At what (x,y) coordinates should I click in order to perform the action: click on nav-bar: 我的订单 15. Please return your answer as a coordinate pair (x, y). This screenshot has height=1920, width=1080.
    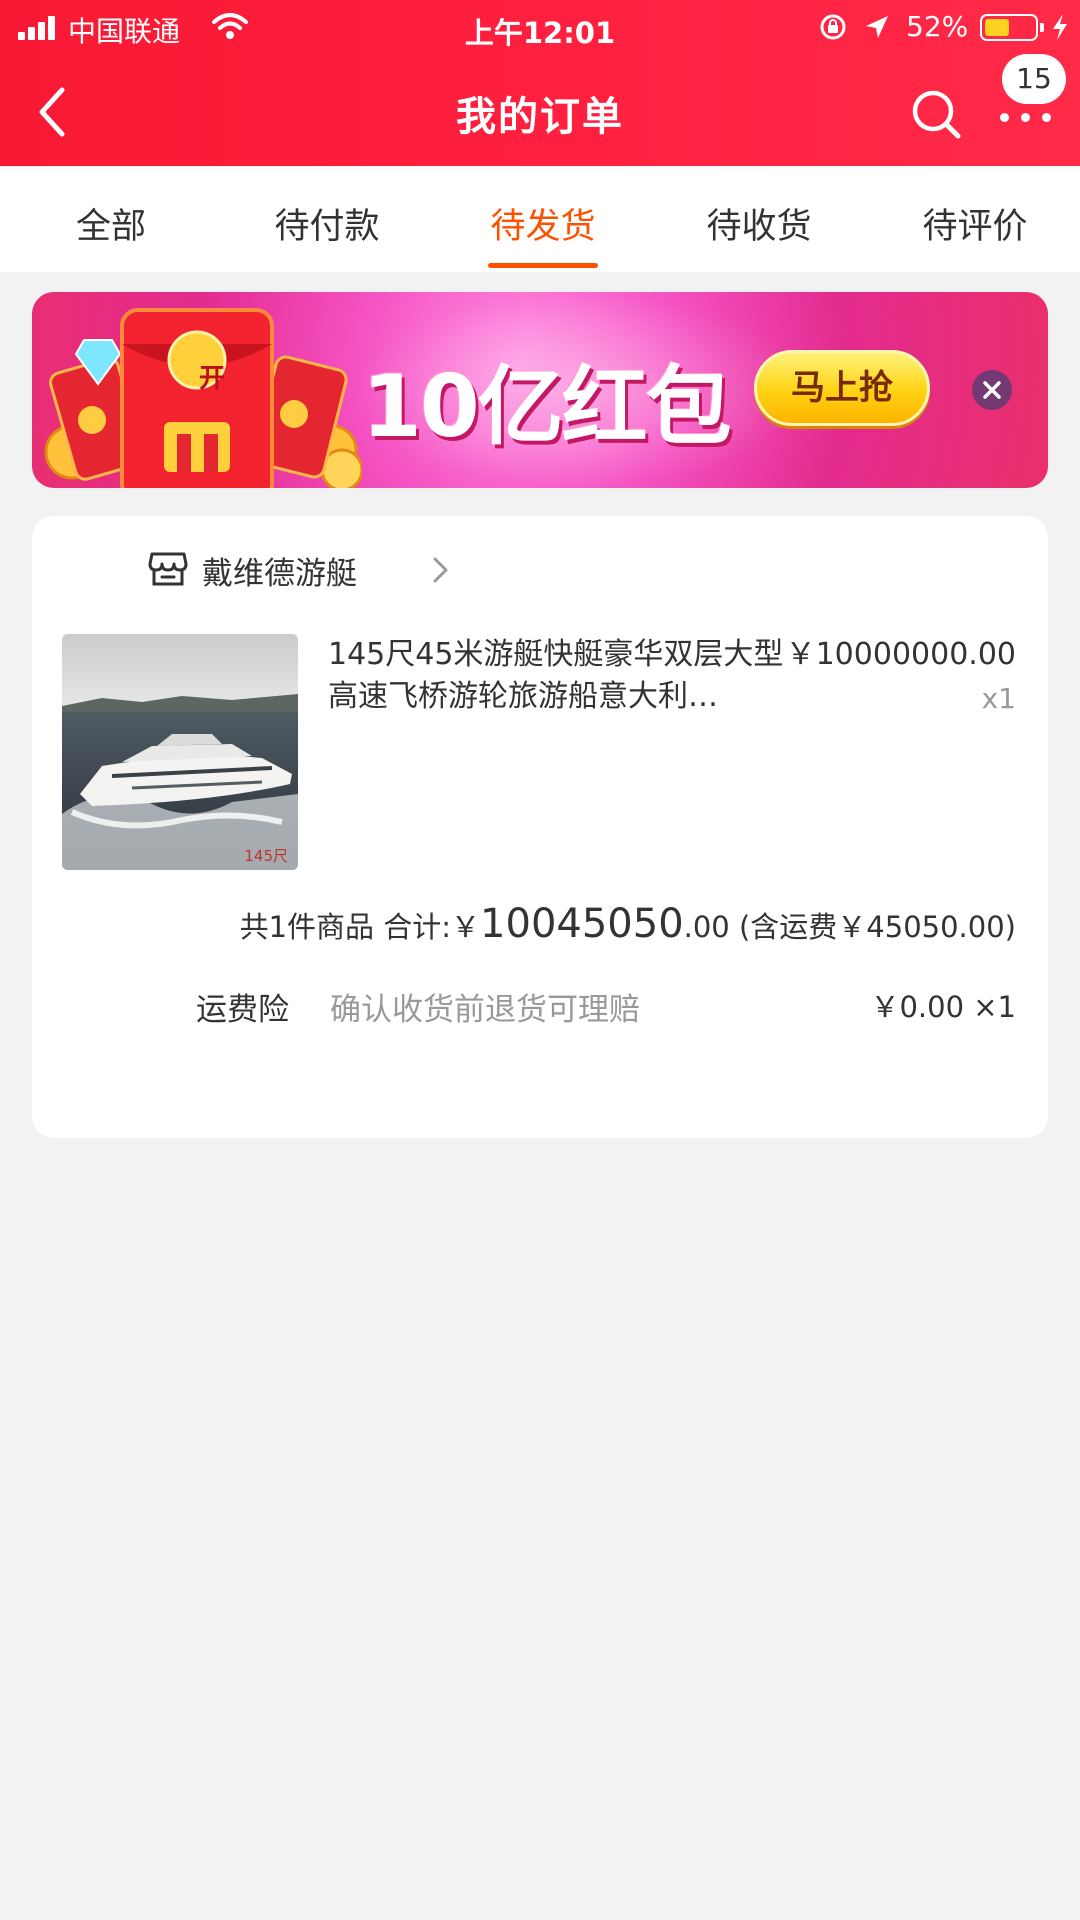
    Looking at the image, I should click on (540, 110).